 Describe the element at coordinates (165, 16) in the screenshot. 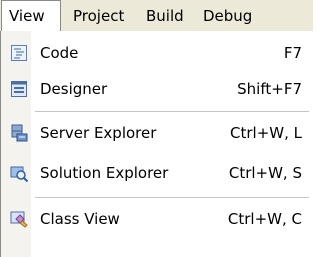

I see `menu-build-label: Build` at that location.